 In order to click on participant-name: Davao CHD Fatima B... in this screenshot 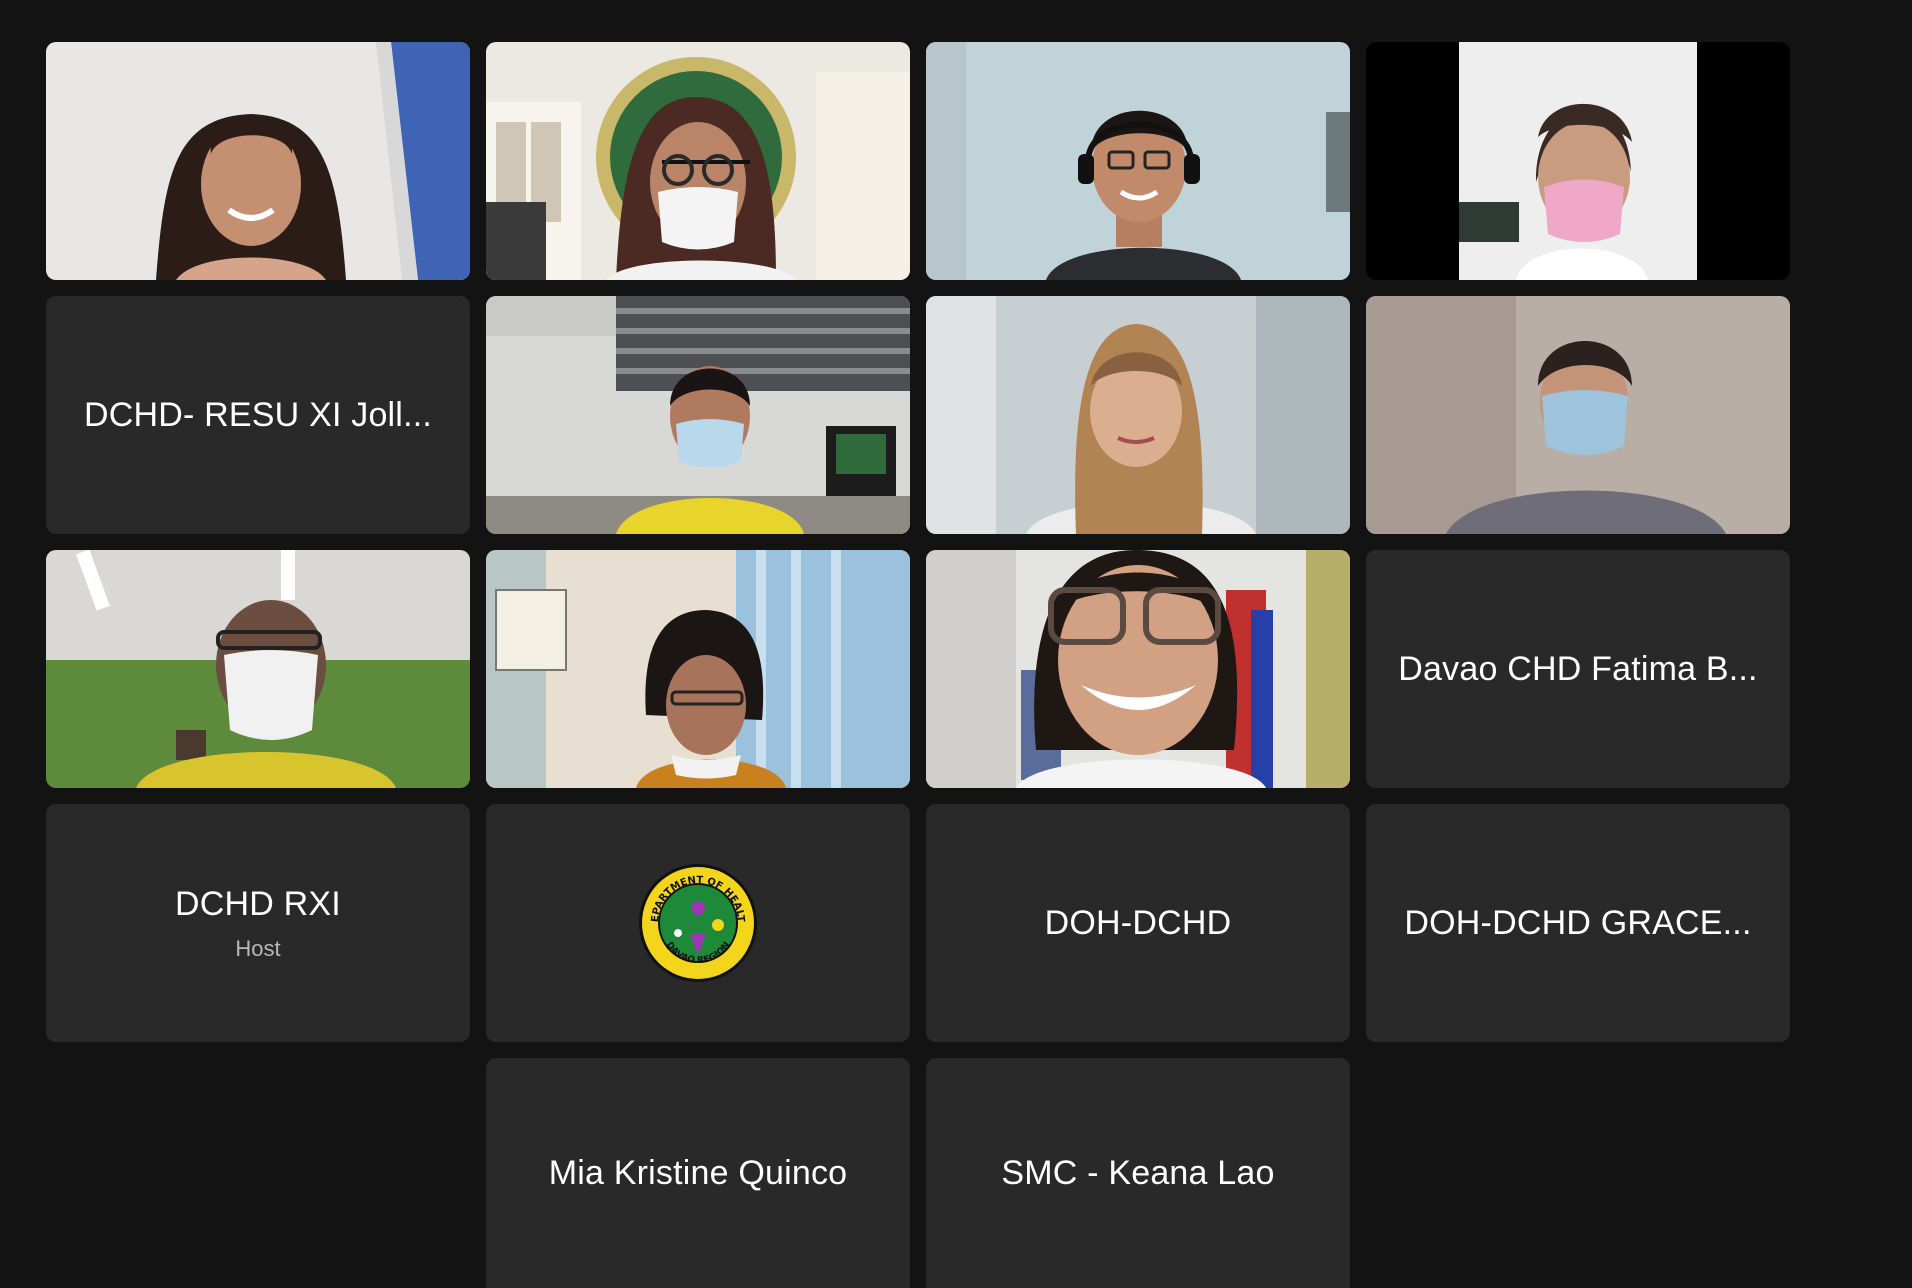, I will do `click(1578, 668)`.